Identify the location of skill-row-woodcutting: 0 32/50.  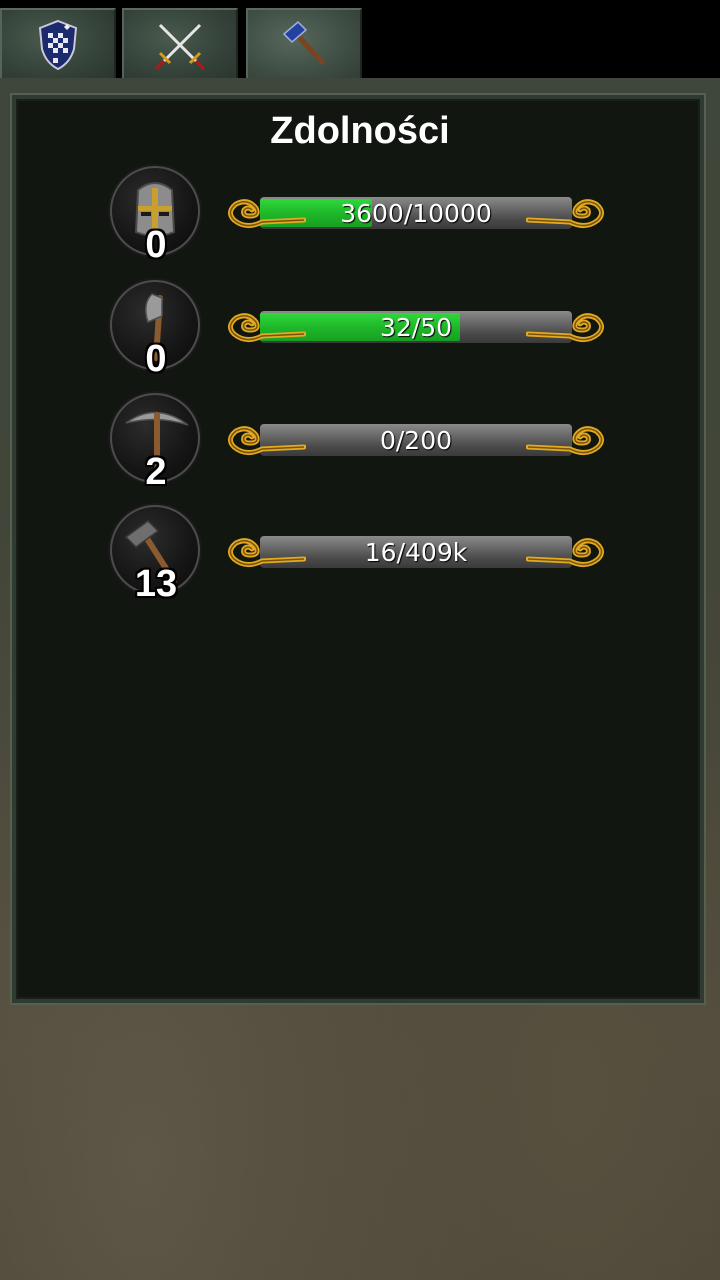
(360, 330).